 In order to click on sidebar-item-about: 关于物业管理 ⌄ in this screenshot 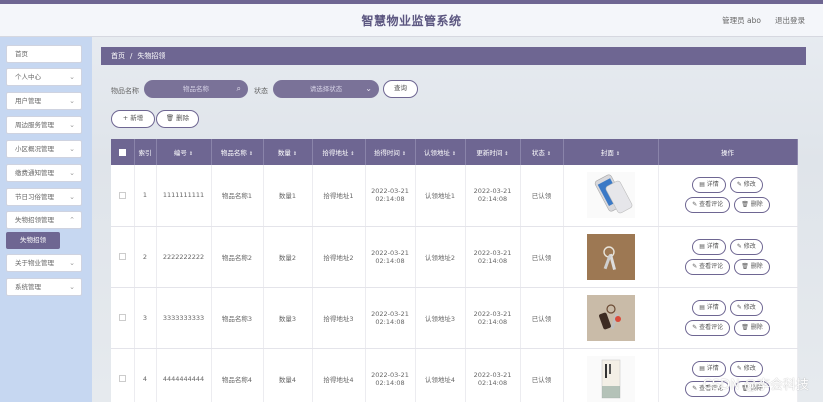, I will do `click(44, 263)`.